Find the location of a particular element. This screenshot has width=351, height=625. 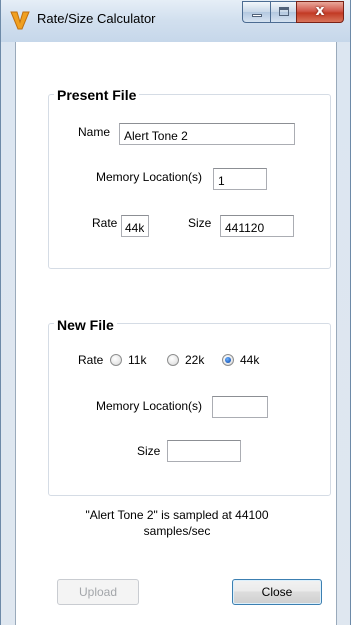

status-line-1: "Alert Tone 2" is sampled at 44100 is located at coordinates (177, 515).